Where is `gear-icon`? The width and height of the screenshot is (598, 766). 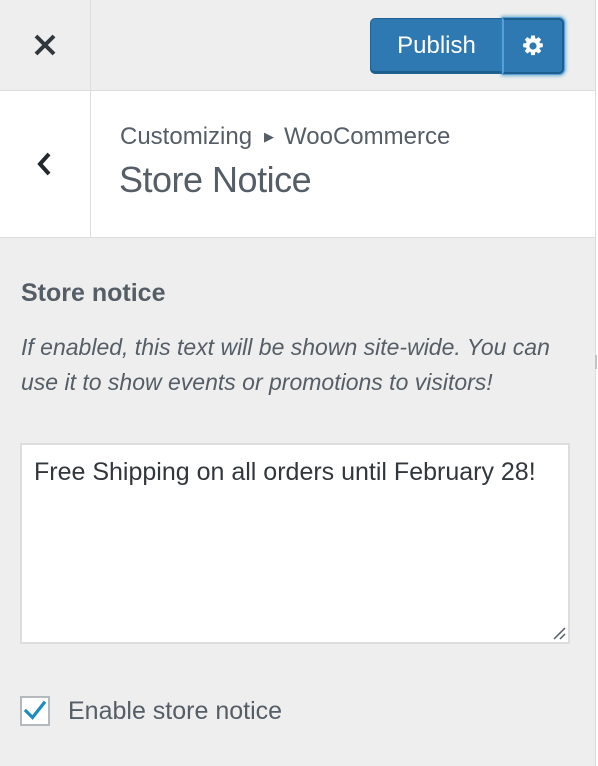
gear-icon is located at coordinates (533, 45).